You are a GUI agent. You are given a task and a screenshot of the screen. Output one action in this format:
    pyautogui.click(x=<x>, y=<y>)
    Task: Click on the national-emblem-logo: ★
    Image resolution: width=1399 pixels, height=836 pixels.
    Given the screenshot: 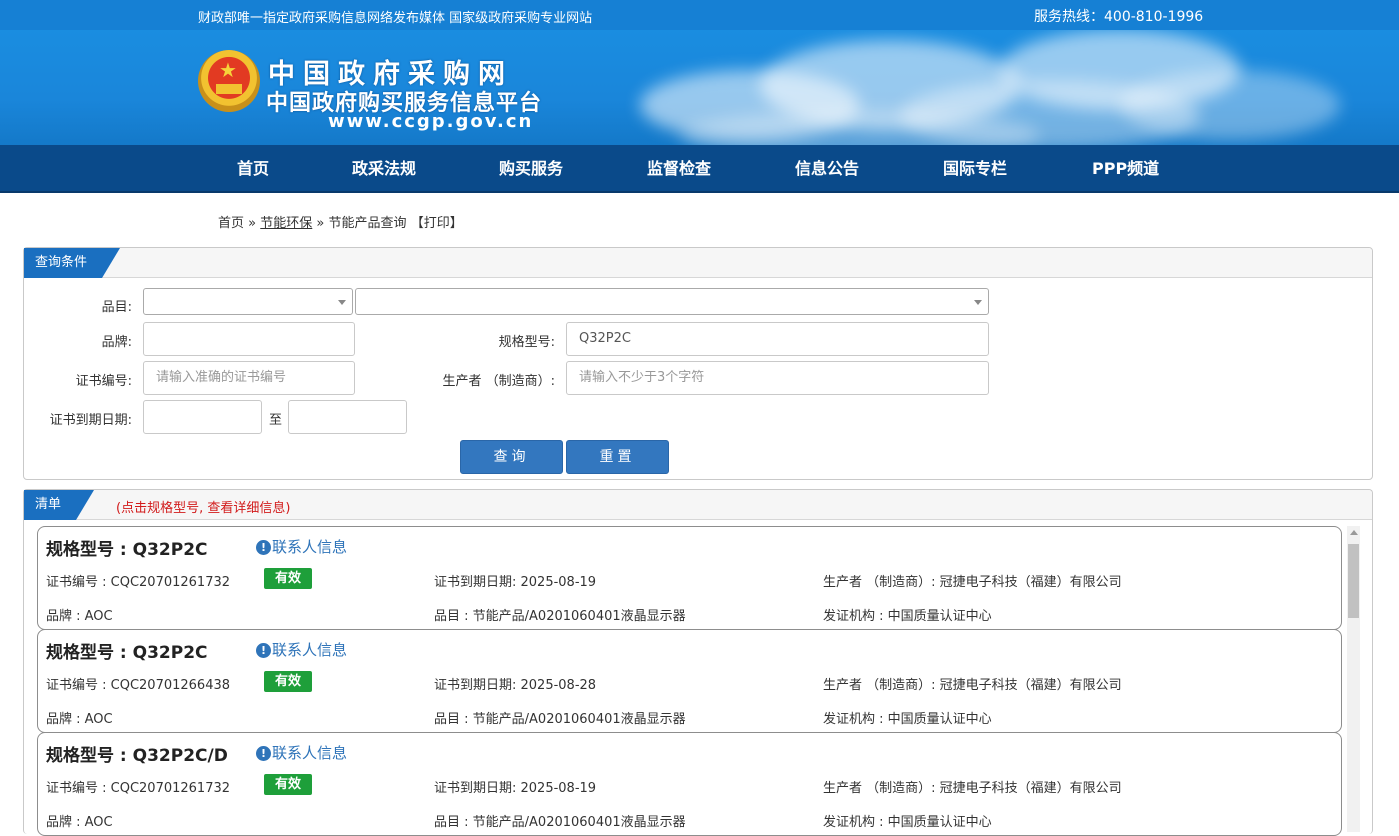 What is the action you would take?
    pyautogui.click(x=229, y=81)
    